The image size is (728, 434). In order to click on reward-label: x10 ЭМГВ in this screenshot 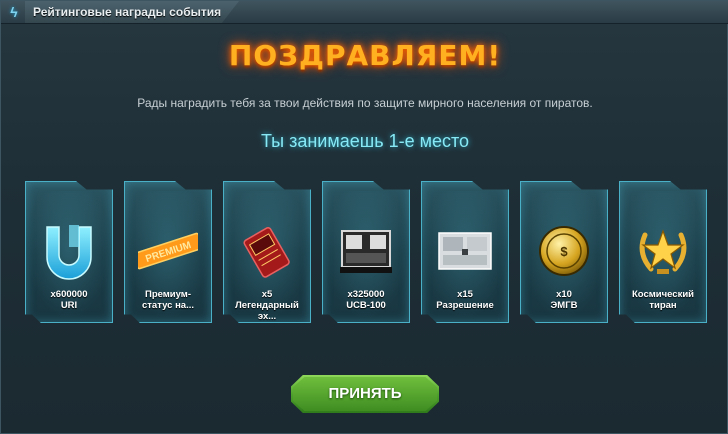, I will do `click(564, 300)`.